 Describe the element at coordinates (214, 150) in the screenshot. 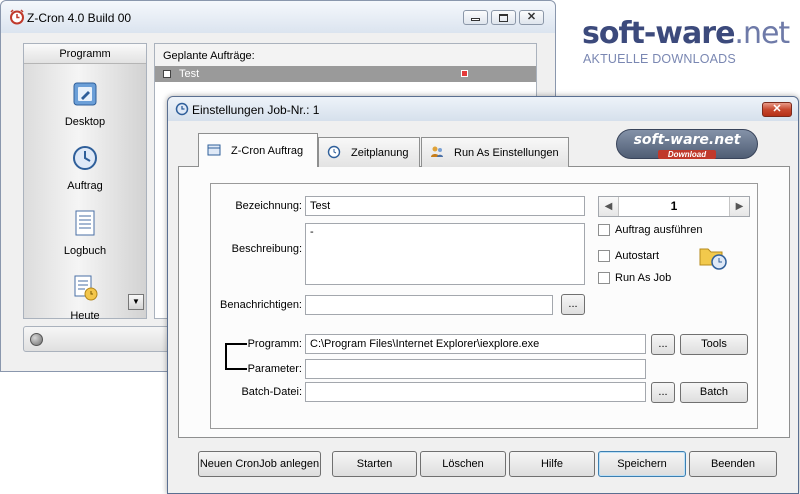

I see `job-card-icon` at that location.